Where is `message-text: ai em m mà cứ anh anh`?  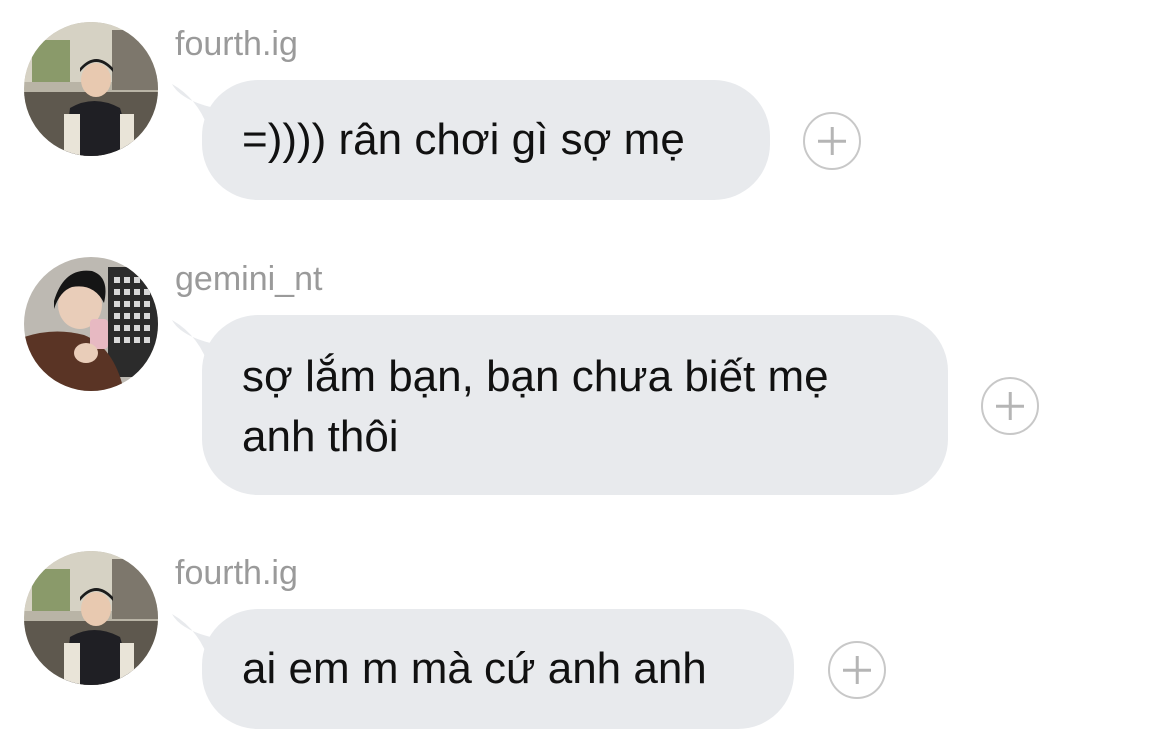 message-text: ai em m mà cứ anh anh is located at coordinates (474, 668).